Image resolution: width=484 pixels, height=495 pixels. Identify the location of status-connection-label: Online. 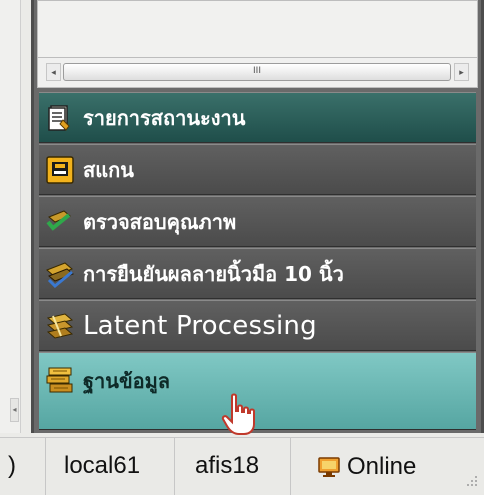
(382, 466).